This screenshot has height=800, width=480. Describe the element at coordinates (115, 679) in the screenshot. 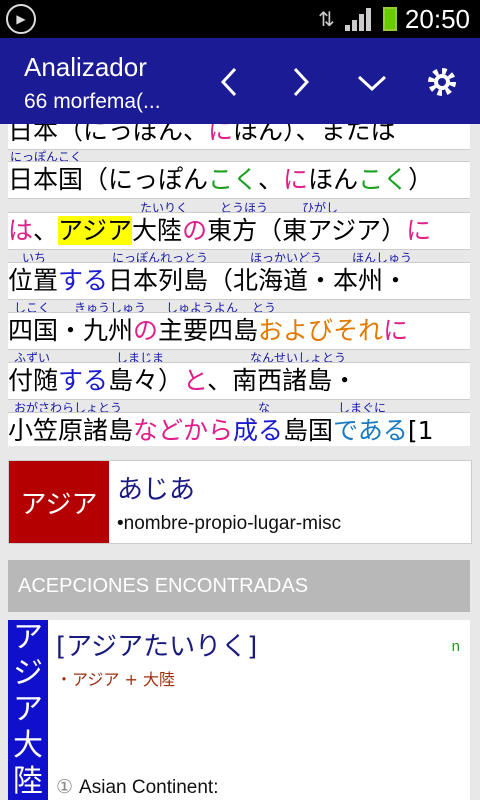

I see `sense-components: ・アジア + 大陸` at that location.